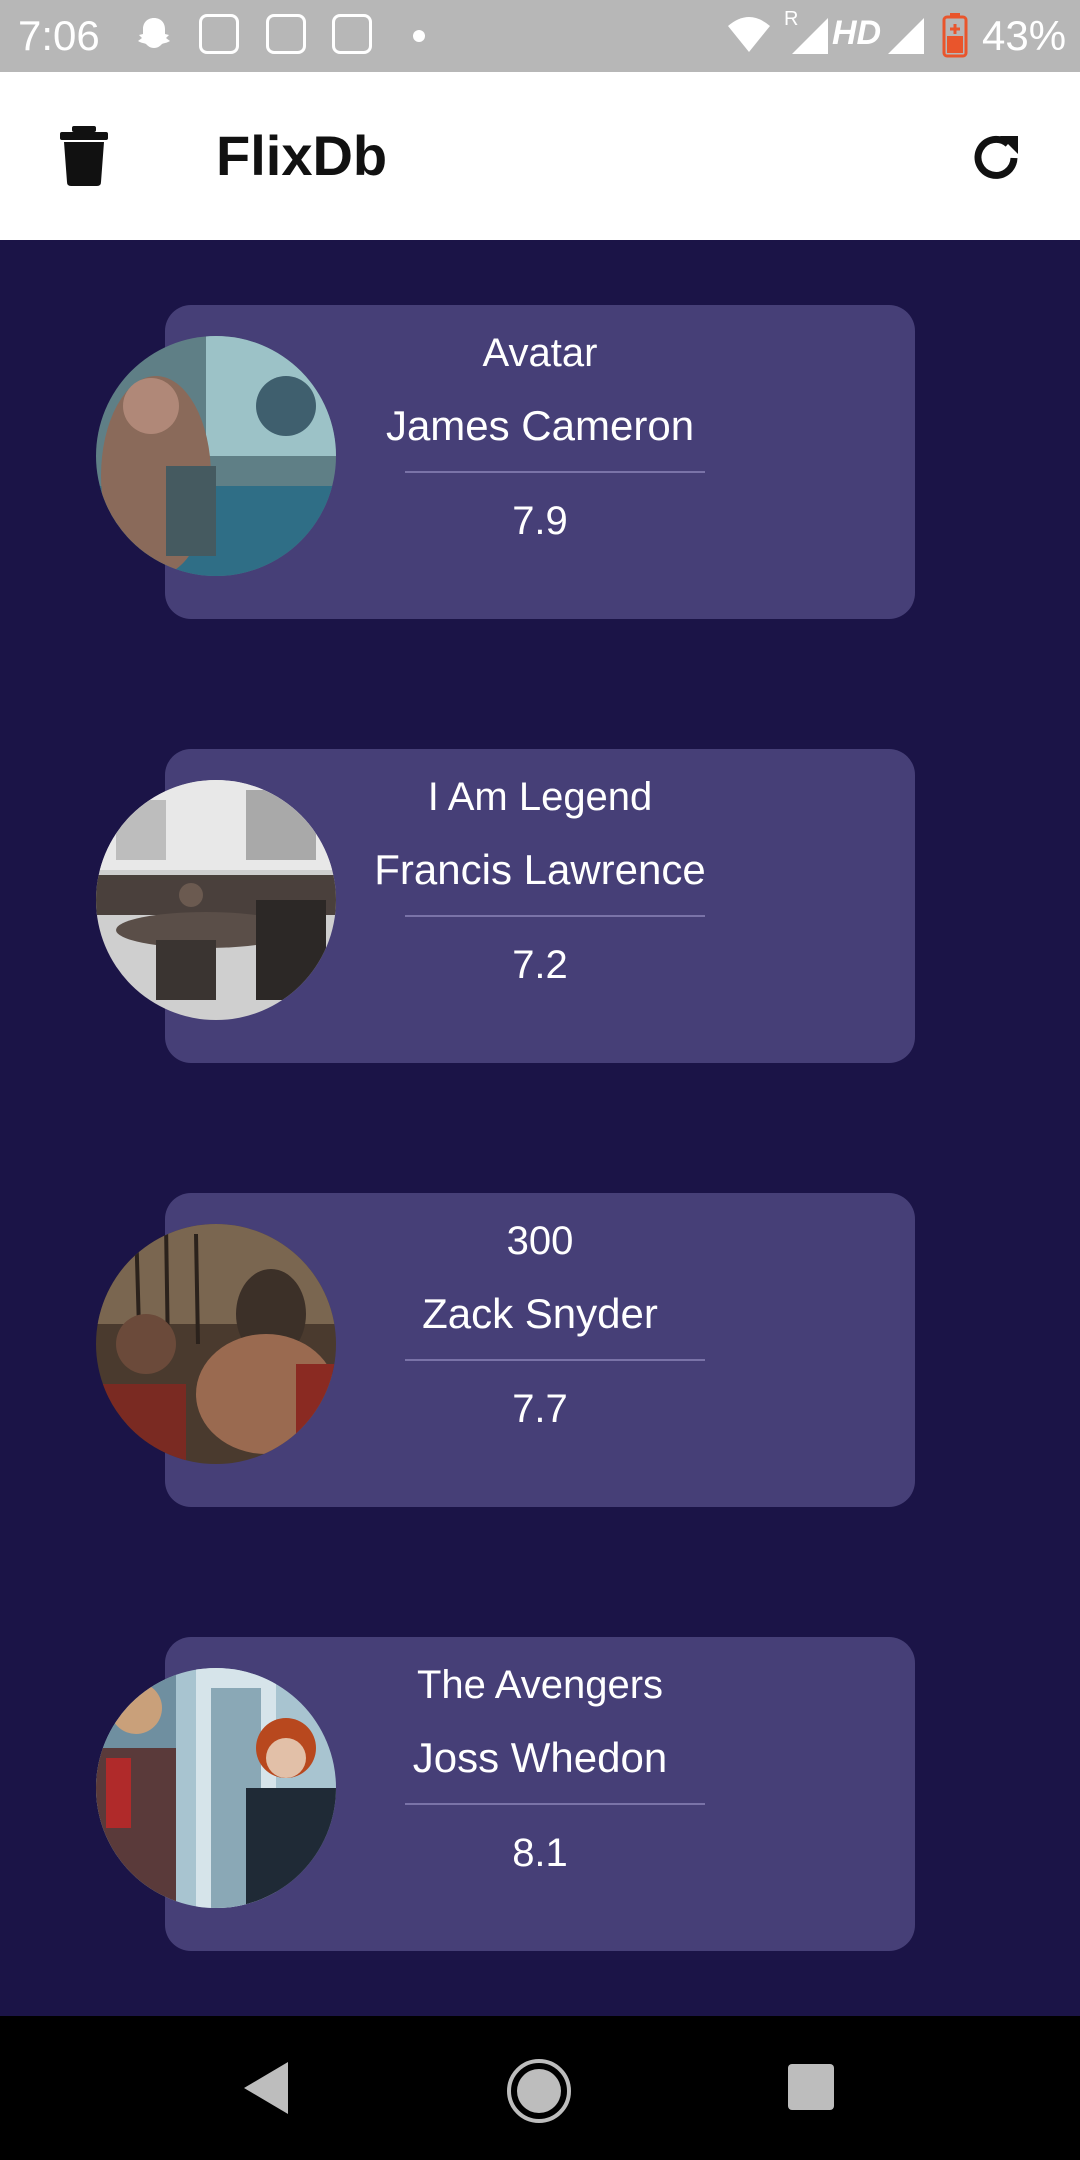  What do you see at coordinates (84, 156) in the screenshot?
I see `trash-icon` at bounding box center [84, 156].